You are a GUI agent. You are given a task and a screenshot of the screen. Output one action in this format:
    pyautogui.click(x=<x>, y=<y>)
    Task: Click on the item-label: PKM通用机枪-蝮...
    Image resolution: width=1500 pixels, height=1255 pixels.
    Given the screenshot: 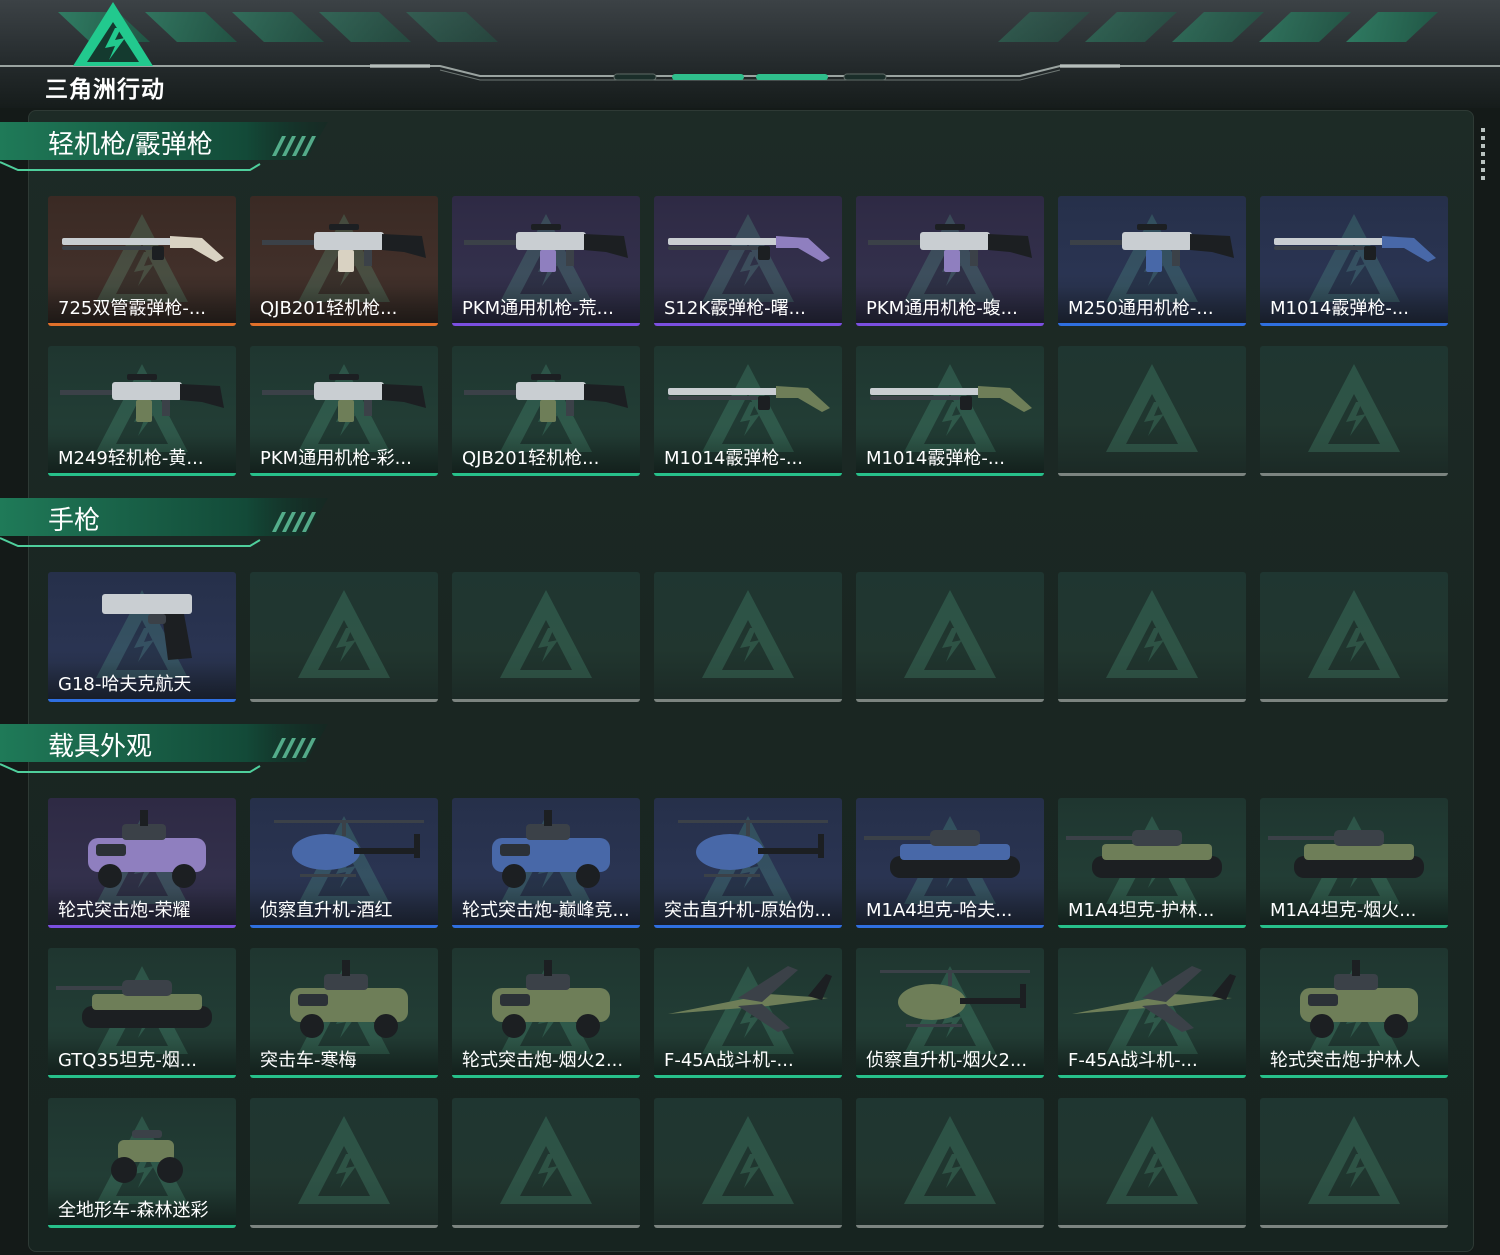 What is the action you would take?
    pyautogui.click(x=942, y=308)
    